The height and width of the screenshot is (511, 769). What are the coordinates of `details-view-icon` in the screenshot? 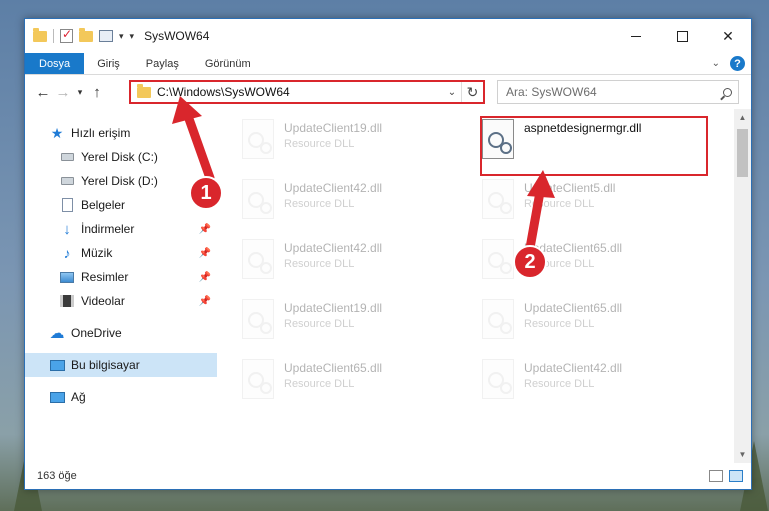 It's located at (716, 476).